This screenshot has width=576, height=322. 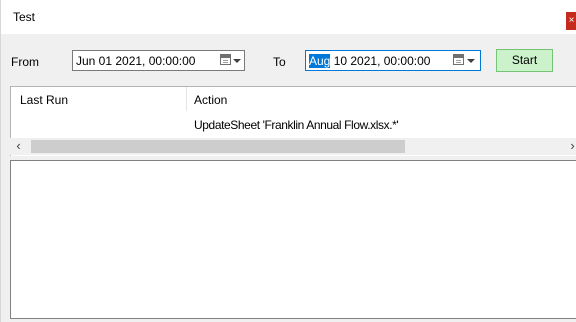 I want to click on column-header-action: Action, so click(x=210, y=99).